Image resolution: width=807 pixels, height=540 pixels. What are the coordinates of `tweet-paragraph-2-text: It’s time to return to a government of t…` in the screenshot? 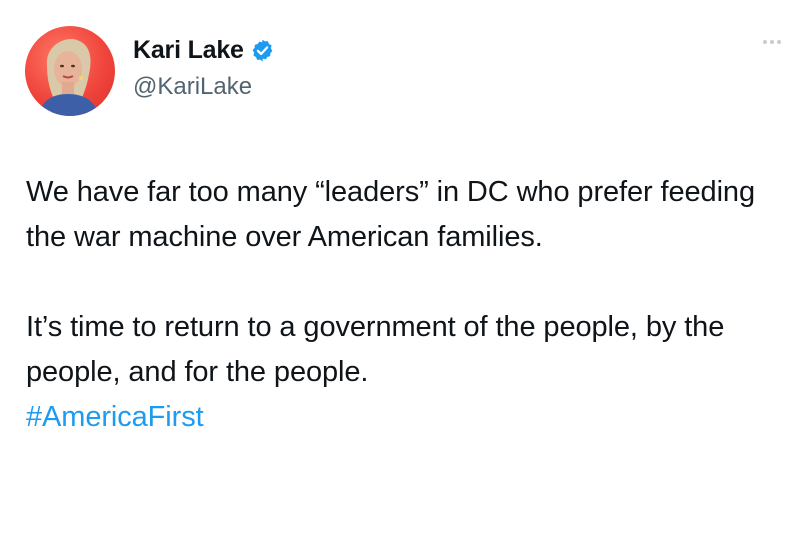 It's located at (375, 349).